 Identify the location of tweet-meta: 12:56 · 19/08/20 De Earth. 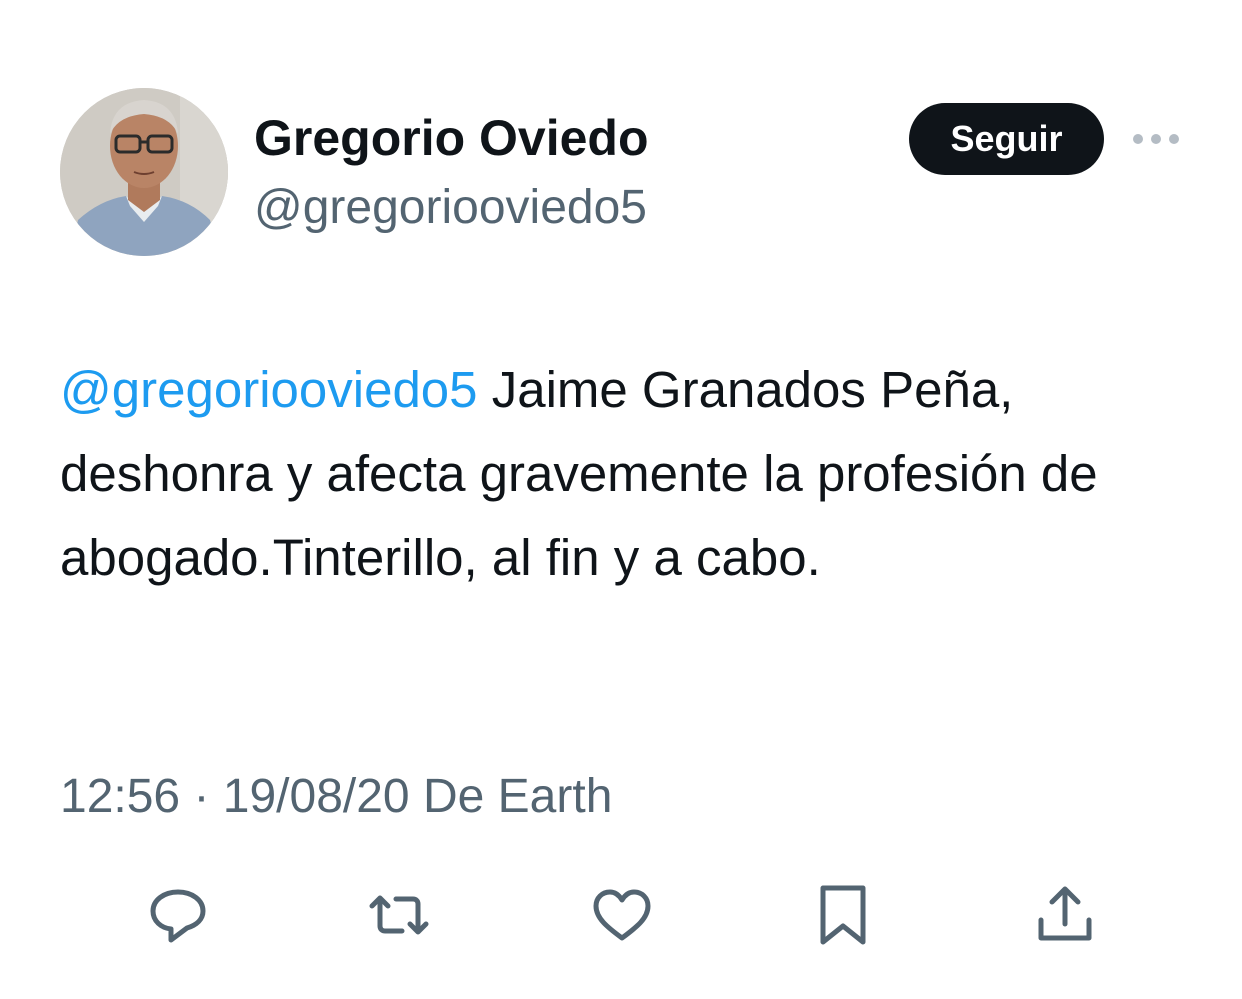
(336, 797).